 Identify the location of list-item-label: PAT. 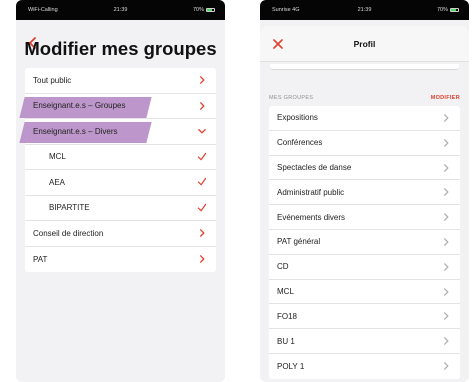
(40, 259).